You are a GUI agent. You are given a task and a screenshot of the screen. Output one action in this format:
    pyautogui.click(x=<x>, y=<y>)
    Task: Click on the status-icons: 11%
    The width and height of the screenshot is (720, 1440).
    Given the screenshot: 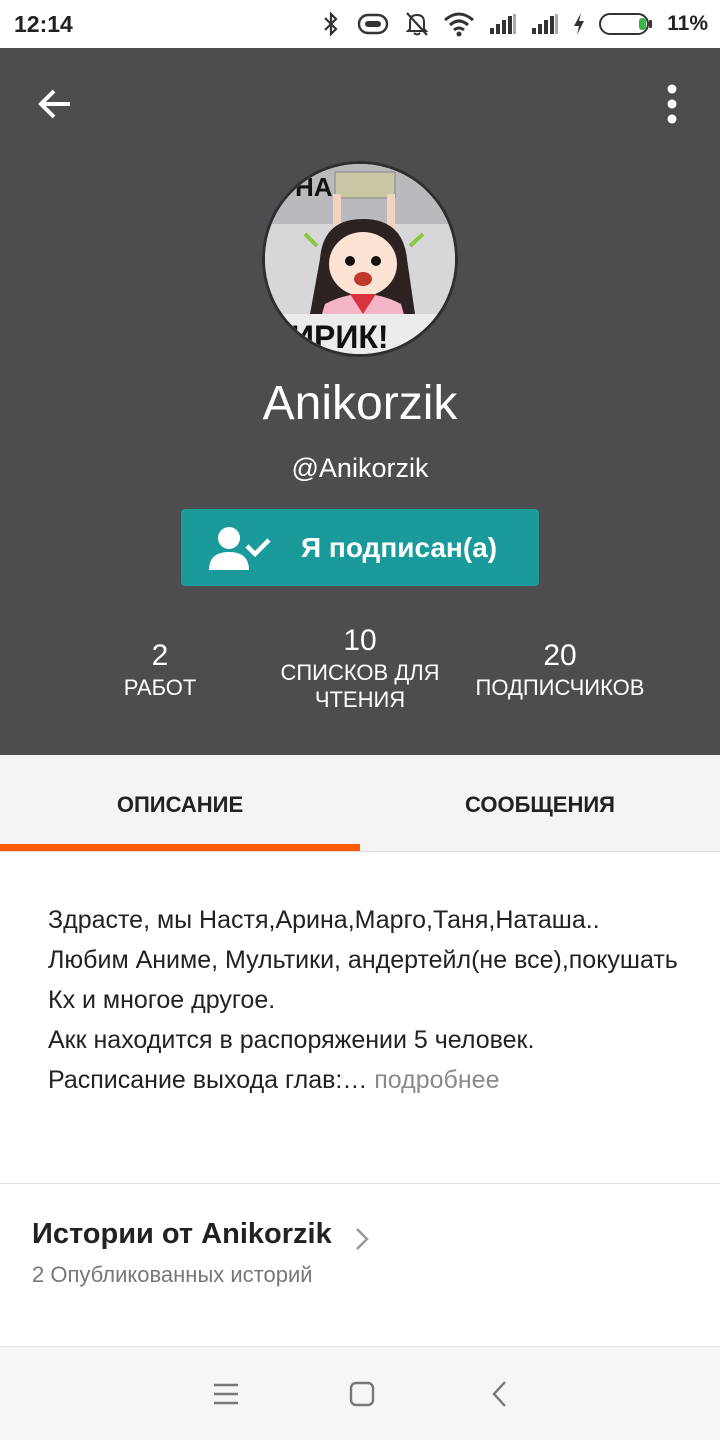 What is the action you would take?
    pyautogui.click(x=514, y=24)
    